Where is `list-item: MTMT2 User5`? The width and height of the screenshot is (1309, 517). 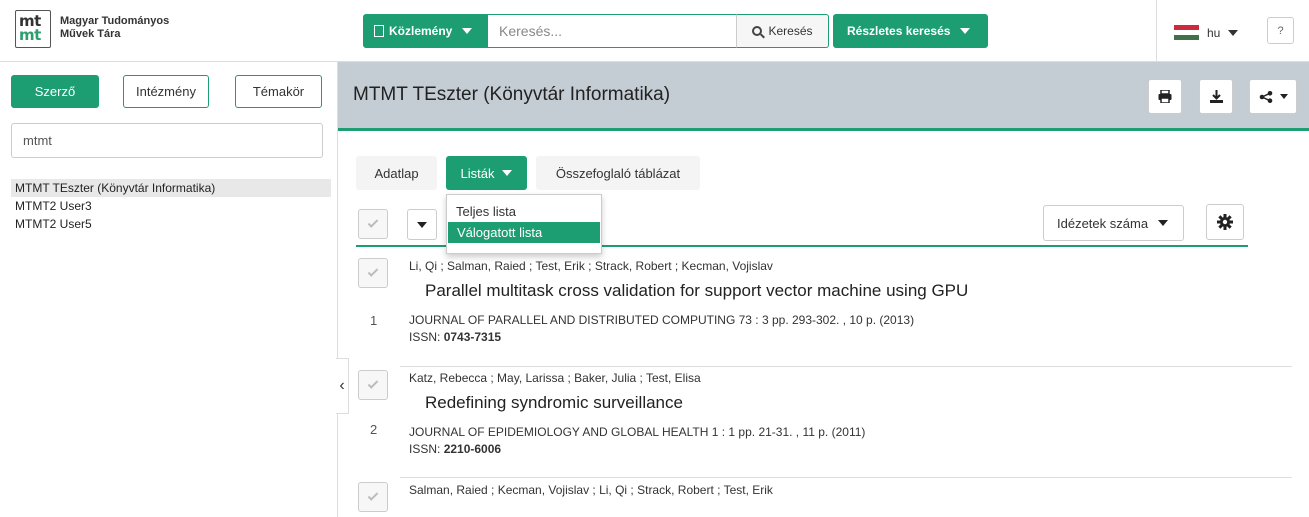
list-item: MTMT2 User5 is located at coordinates (171, 224).